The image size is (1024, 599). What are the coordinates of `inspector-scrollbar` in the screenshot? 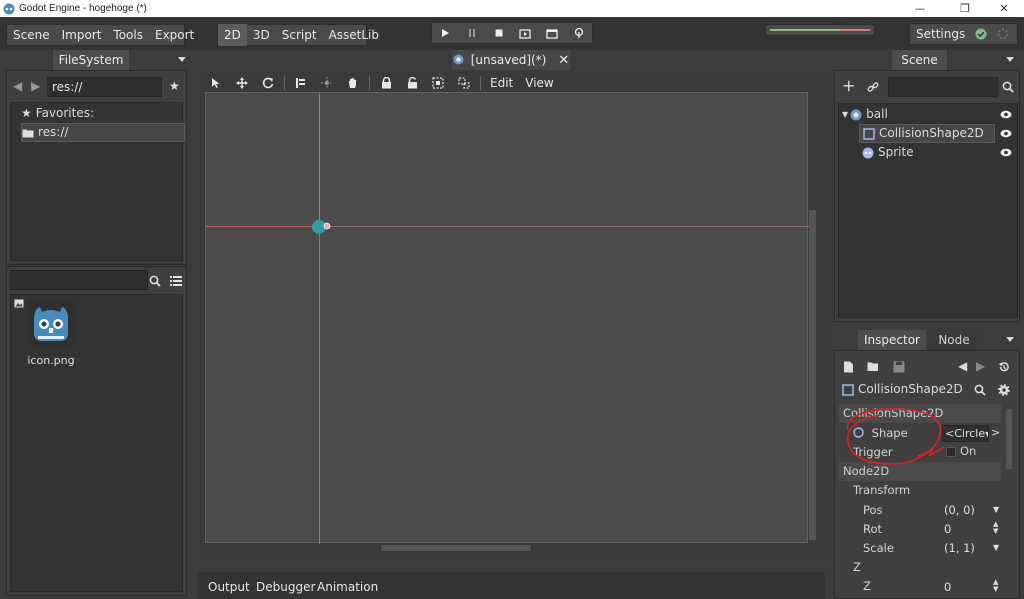 It's located at (1009, 439).